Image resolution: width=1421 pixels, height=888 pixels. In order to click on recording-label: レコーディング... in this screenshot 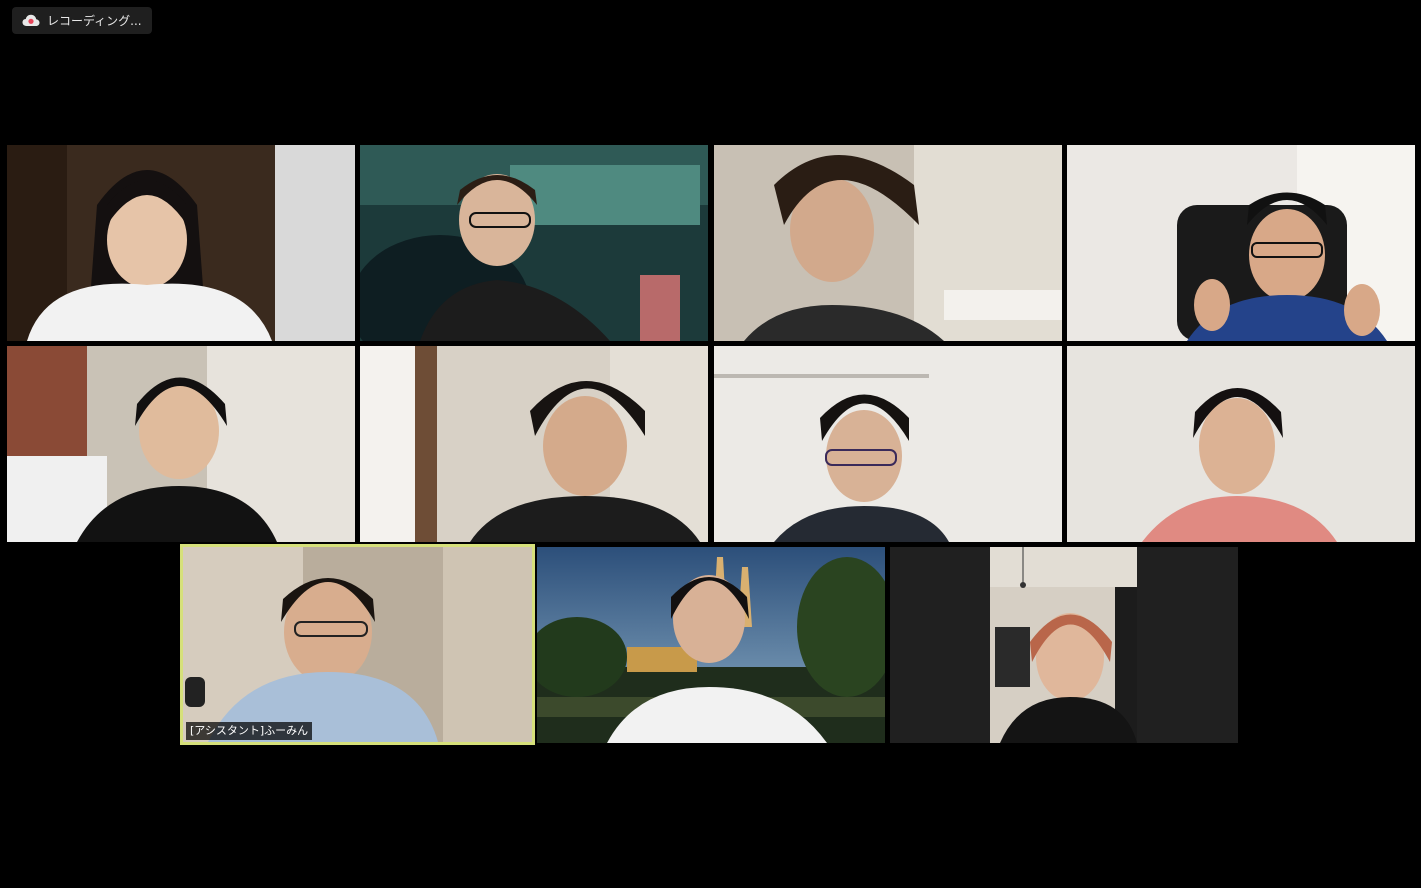, I will do `click(94, 21)`.